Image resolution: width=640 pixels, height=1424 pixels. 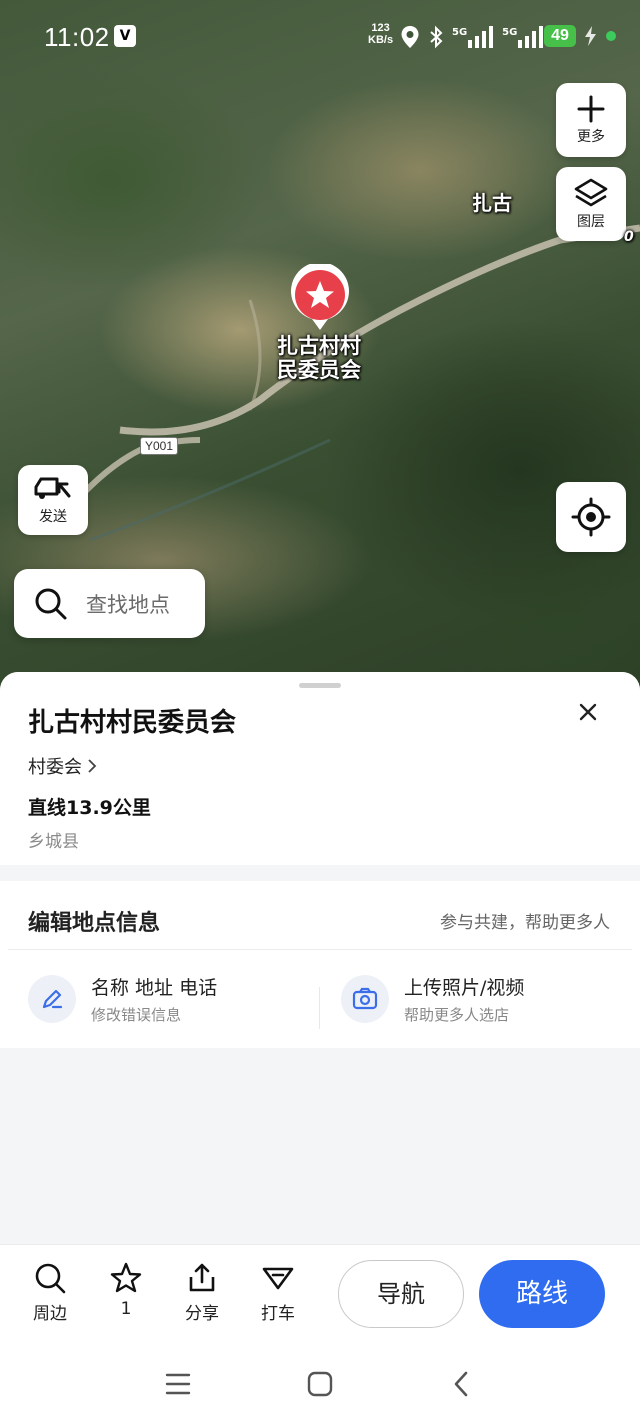 What do you see at coordinates (154, 988) in the screenshot?
I see `edit-item-title: 名称 地址 电话` at bounding box center [154, 988].